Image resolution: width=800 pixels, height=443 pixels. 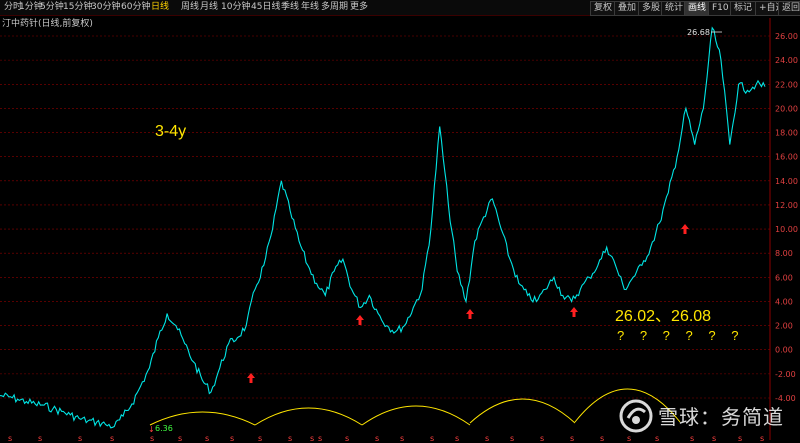 What do you see at coordinates (784, 253) in the screenshot?
I see `y-tick-label: 8.00` at bounding box center [784, 253].